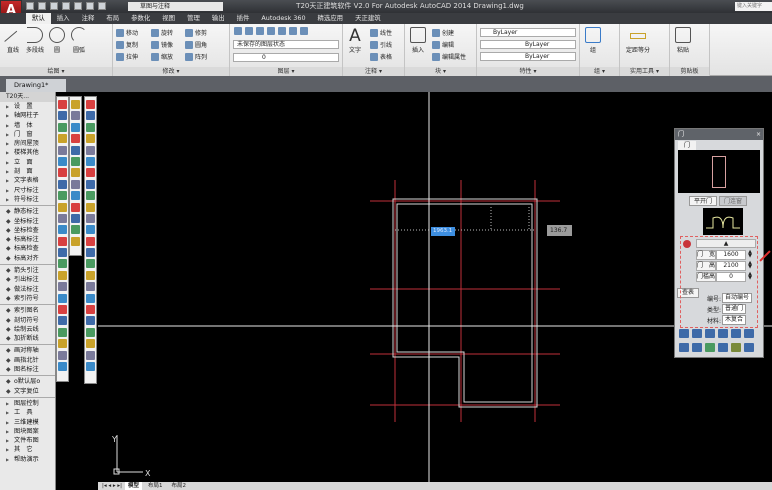 This screenshot has width=772, height=490. What do you see at coordinates (27, 270) in the screenshot?
I see `menu-item: ◆ 箭头引注` at bounding box center [27, 270].